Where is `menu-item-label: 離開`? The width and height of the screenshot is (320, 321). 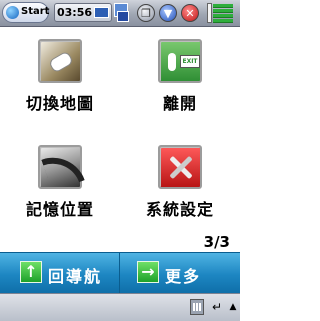 menu-item-label: 離開 is located at coordinates (179, 103).